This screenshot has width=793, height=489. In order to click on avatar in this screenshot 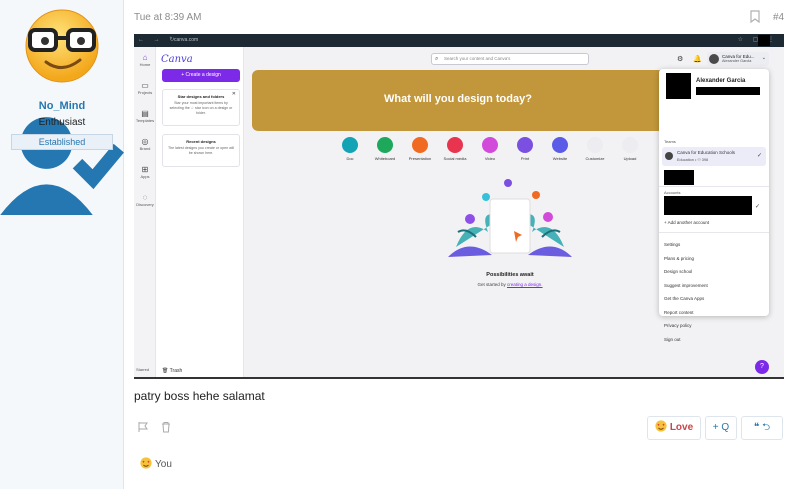, I will do `click(62, 46)`.